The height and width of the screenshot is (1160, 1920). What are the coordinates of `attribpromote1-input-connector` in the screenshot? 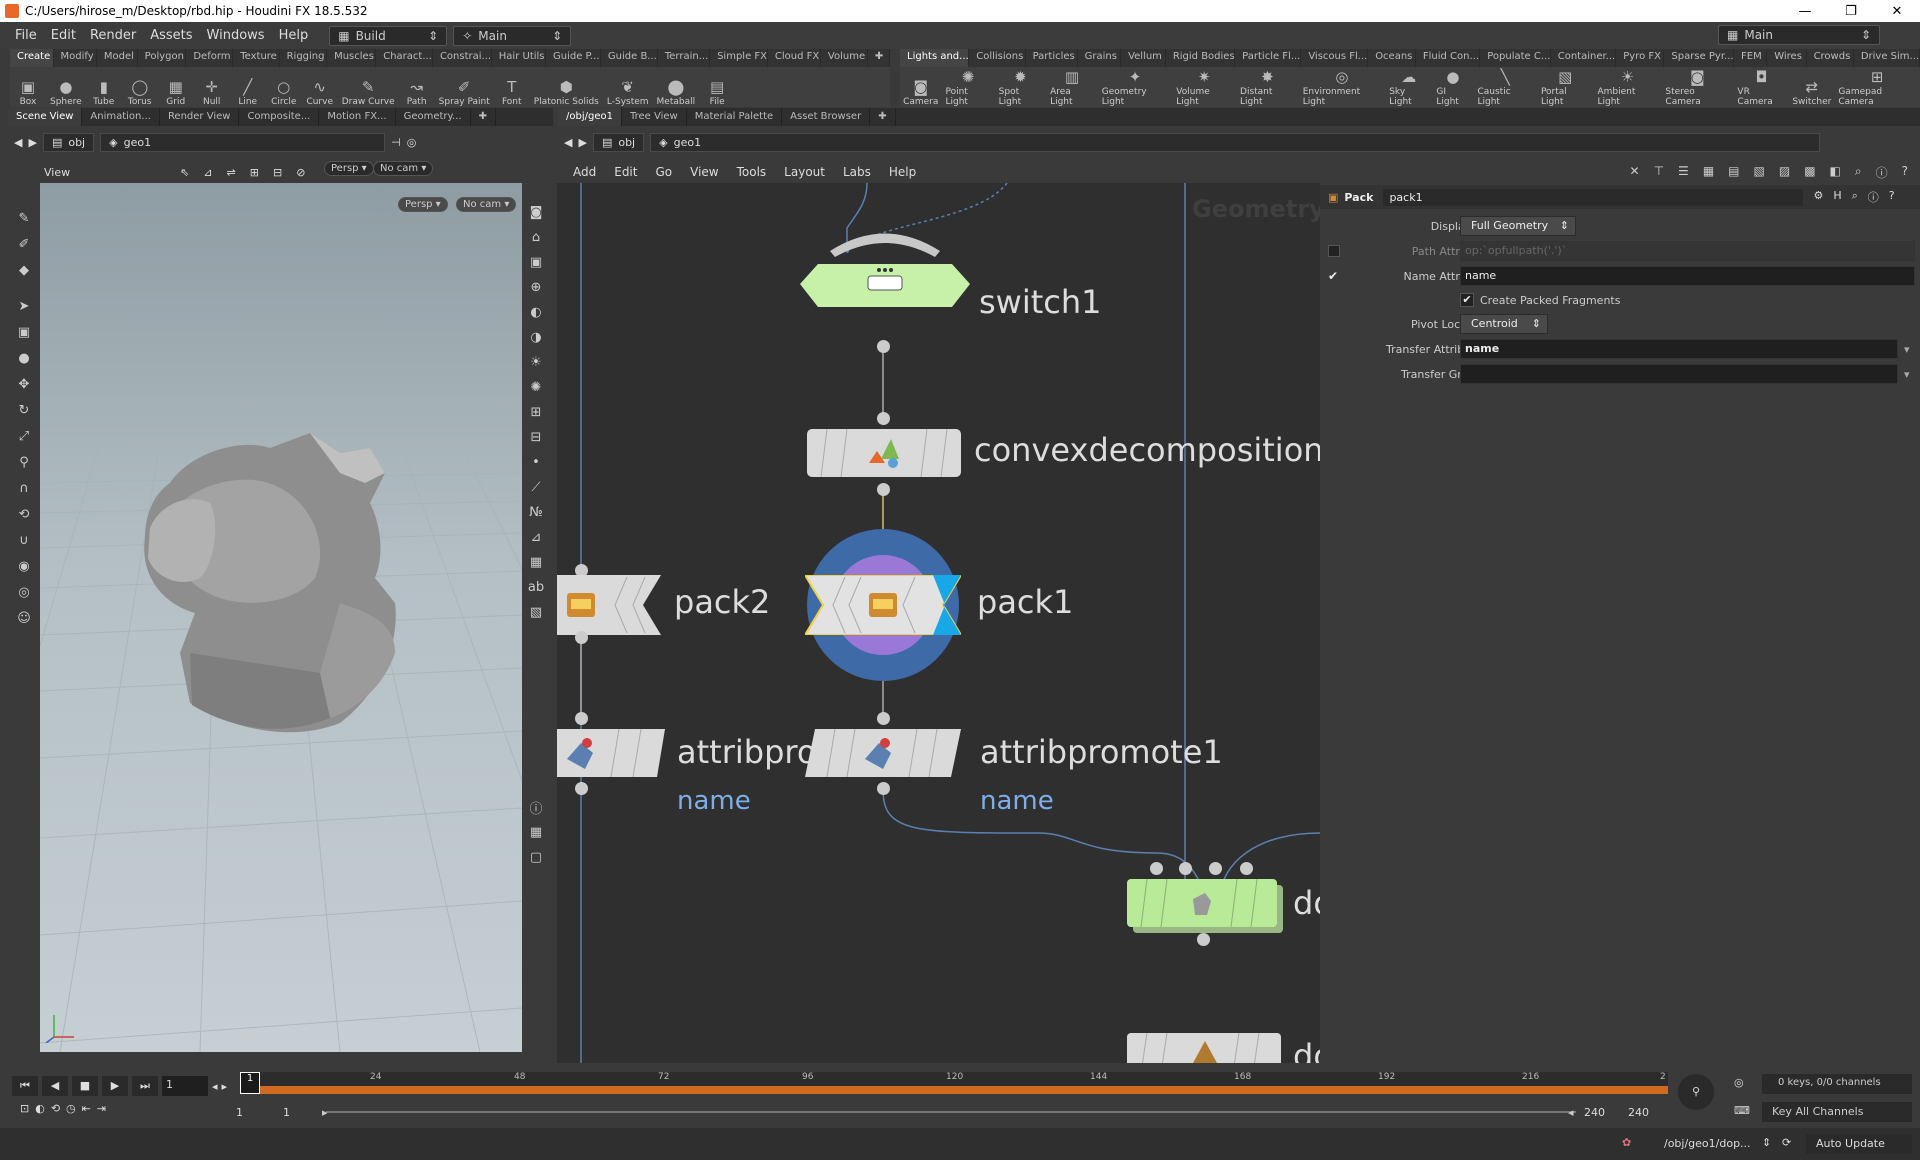 It's located at (883, 718).